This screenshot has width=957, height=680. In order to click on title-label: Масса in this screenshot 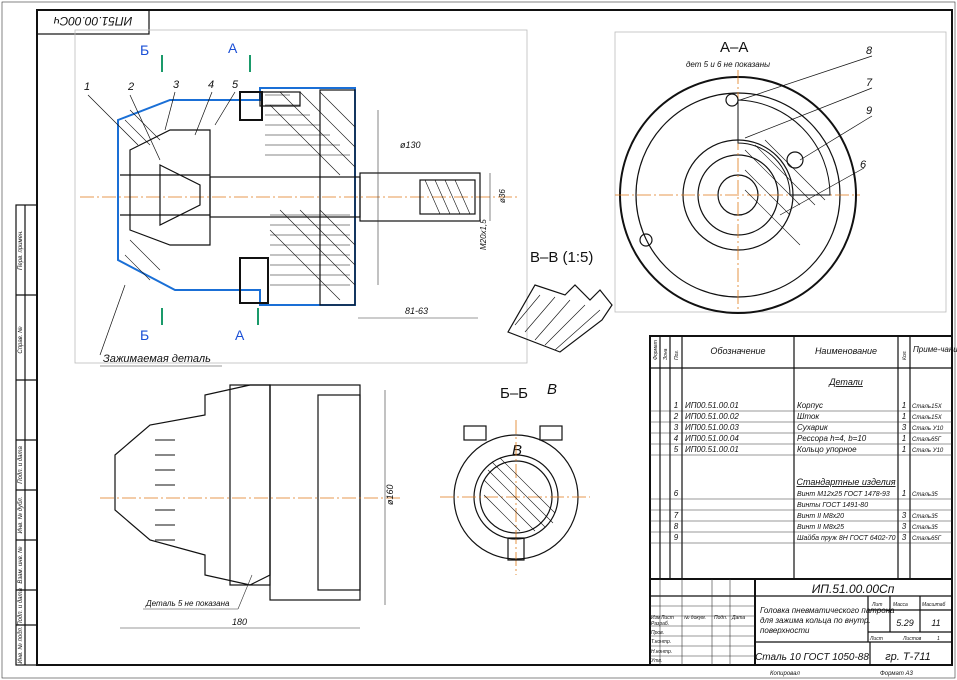, I will do `click(900, 605)`.